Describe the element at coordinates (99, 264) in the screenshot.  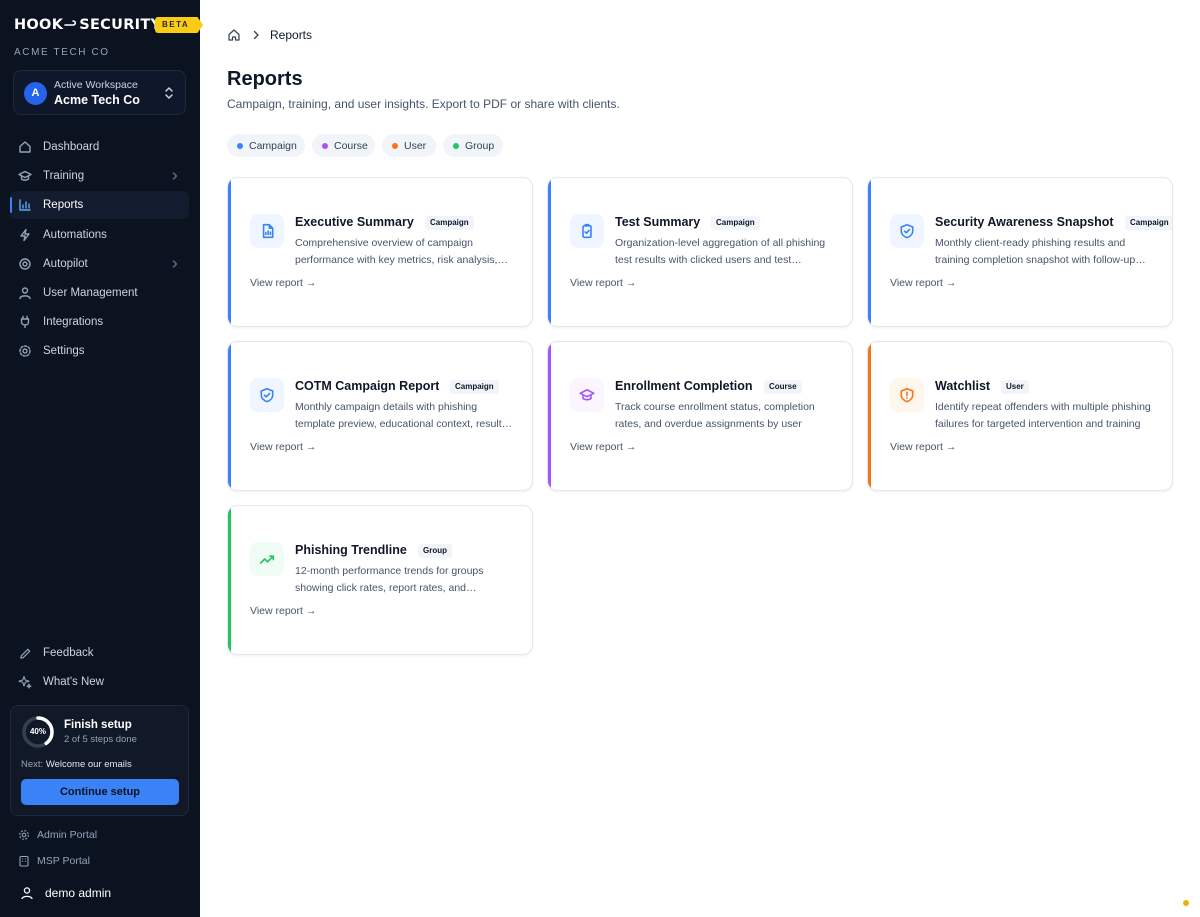
I see `sidebar-item-autopilot: Autopilot` at that location.